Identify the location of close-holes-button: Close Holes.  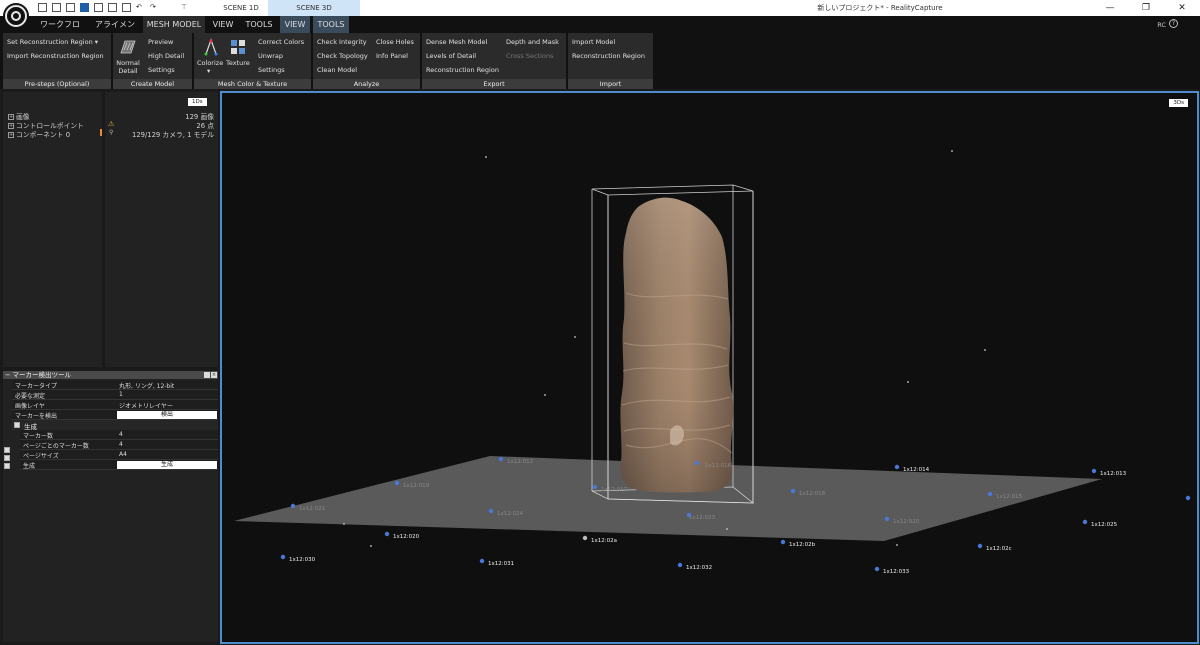
(395, 42).